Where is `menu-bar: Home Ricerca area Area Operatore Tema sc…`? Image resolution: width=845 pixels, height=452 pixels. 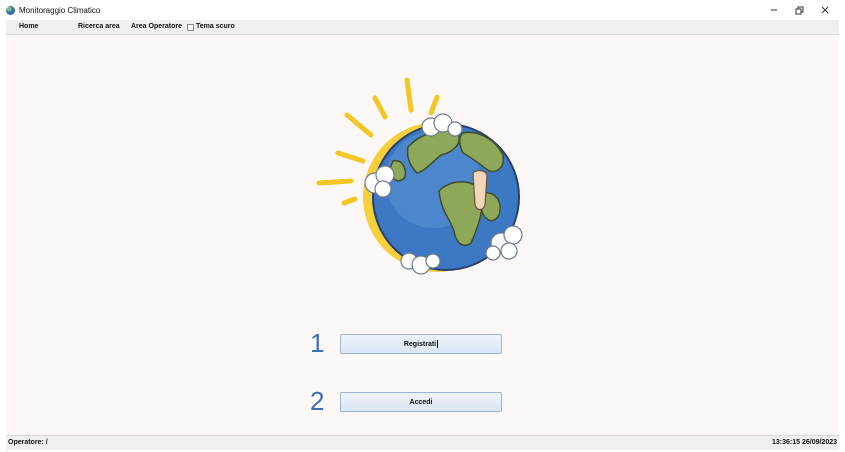
menu-bar: Home Ricerca area Area Operatore Tema sc… is located at coordinates (422, 27).